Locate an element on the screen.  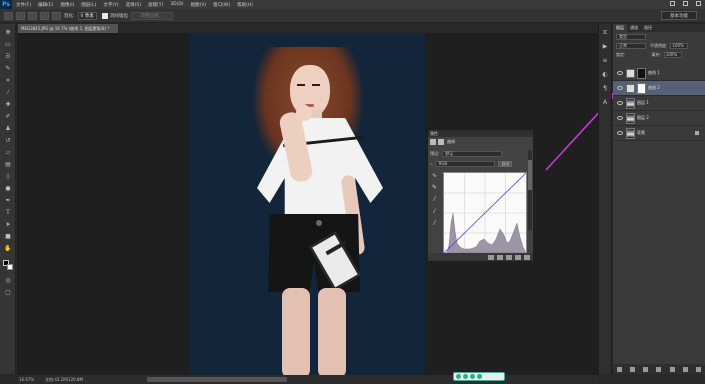
new-selection-icon is located at coordinates (20, 15).